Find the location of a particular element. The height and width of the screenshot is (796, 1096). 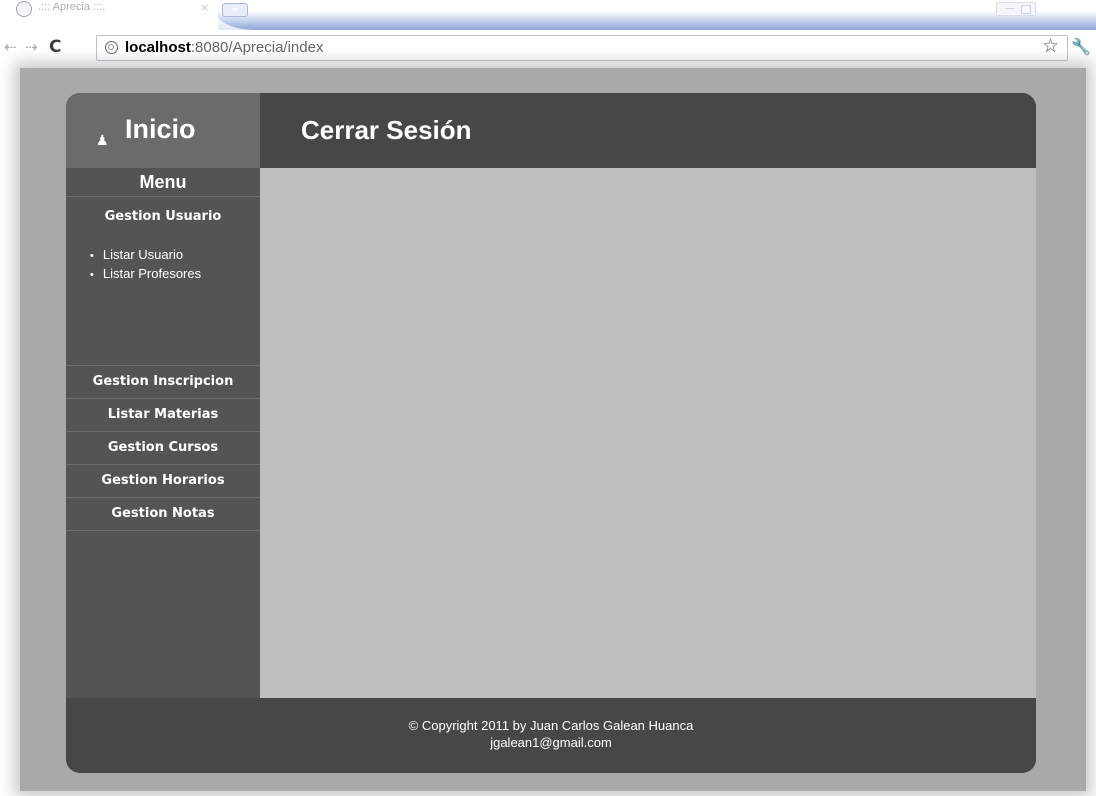

home-link: ♟ Inicio is located at coordinates (163, 130).